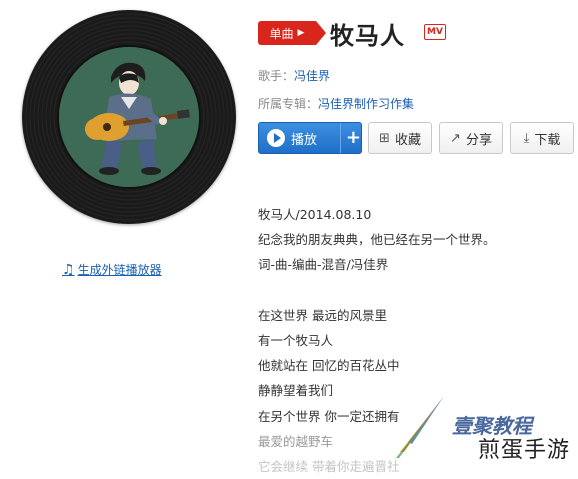 This screenshot has width=578, height=479. I want to click on share-label: 分享, so click(478, 140).